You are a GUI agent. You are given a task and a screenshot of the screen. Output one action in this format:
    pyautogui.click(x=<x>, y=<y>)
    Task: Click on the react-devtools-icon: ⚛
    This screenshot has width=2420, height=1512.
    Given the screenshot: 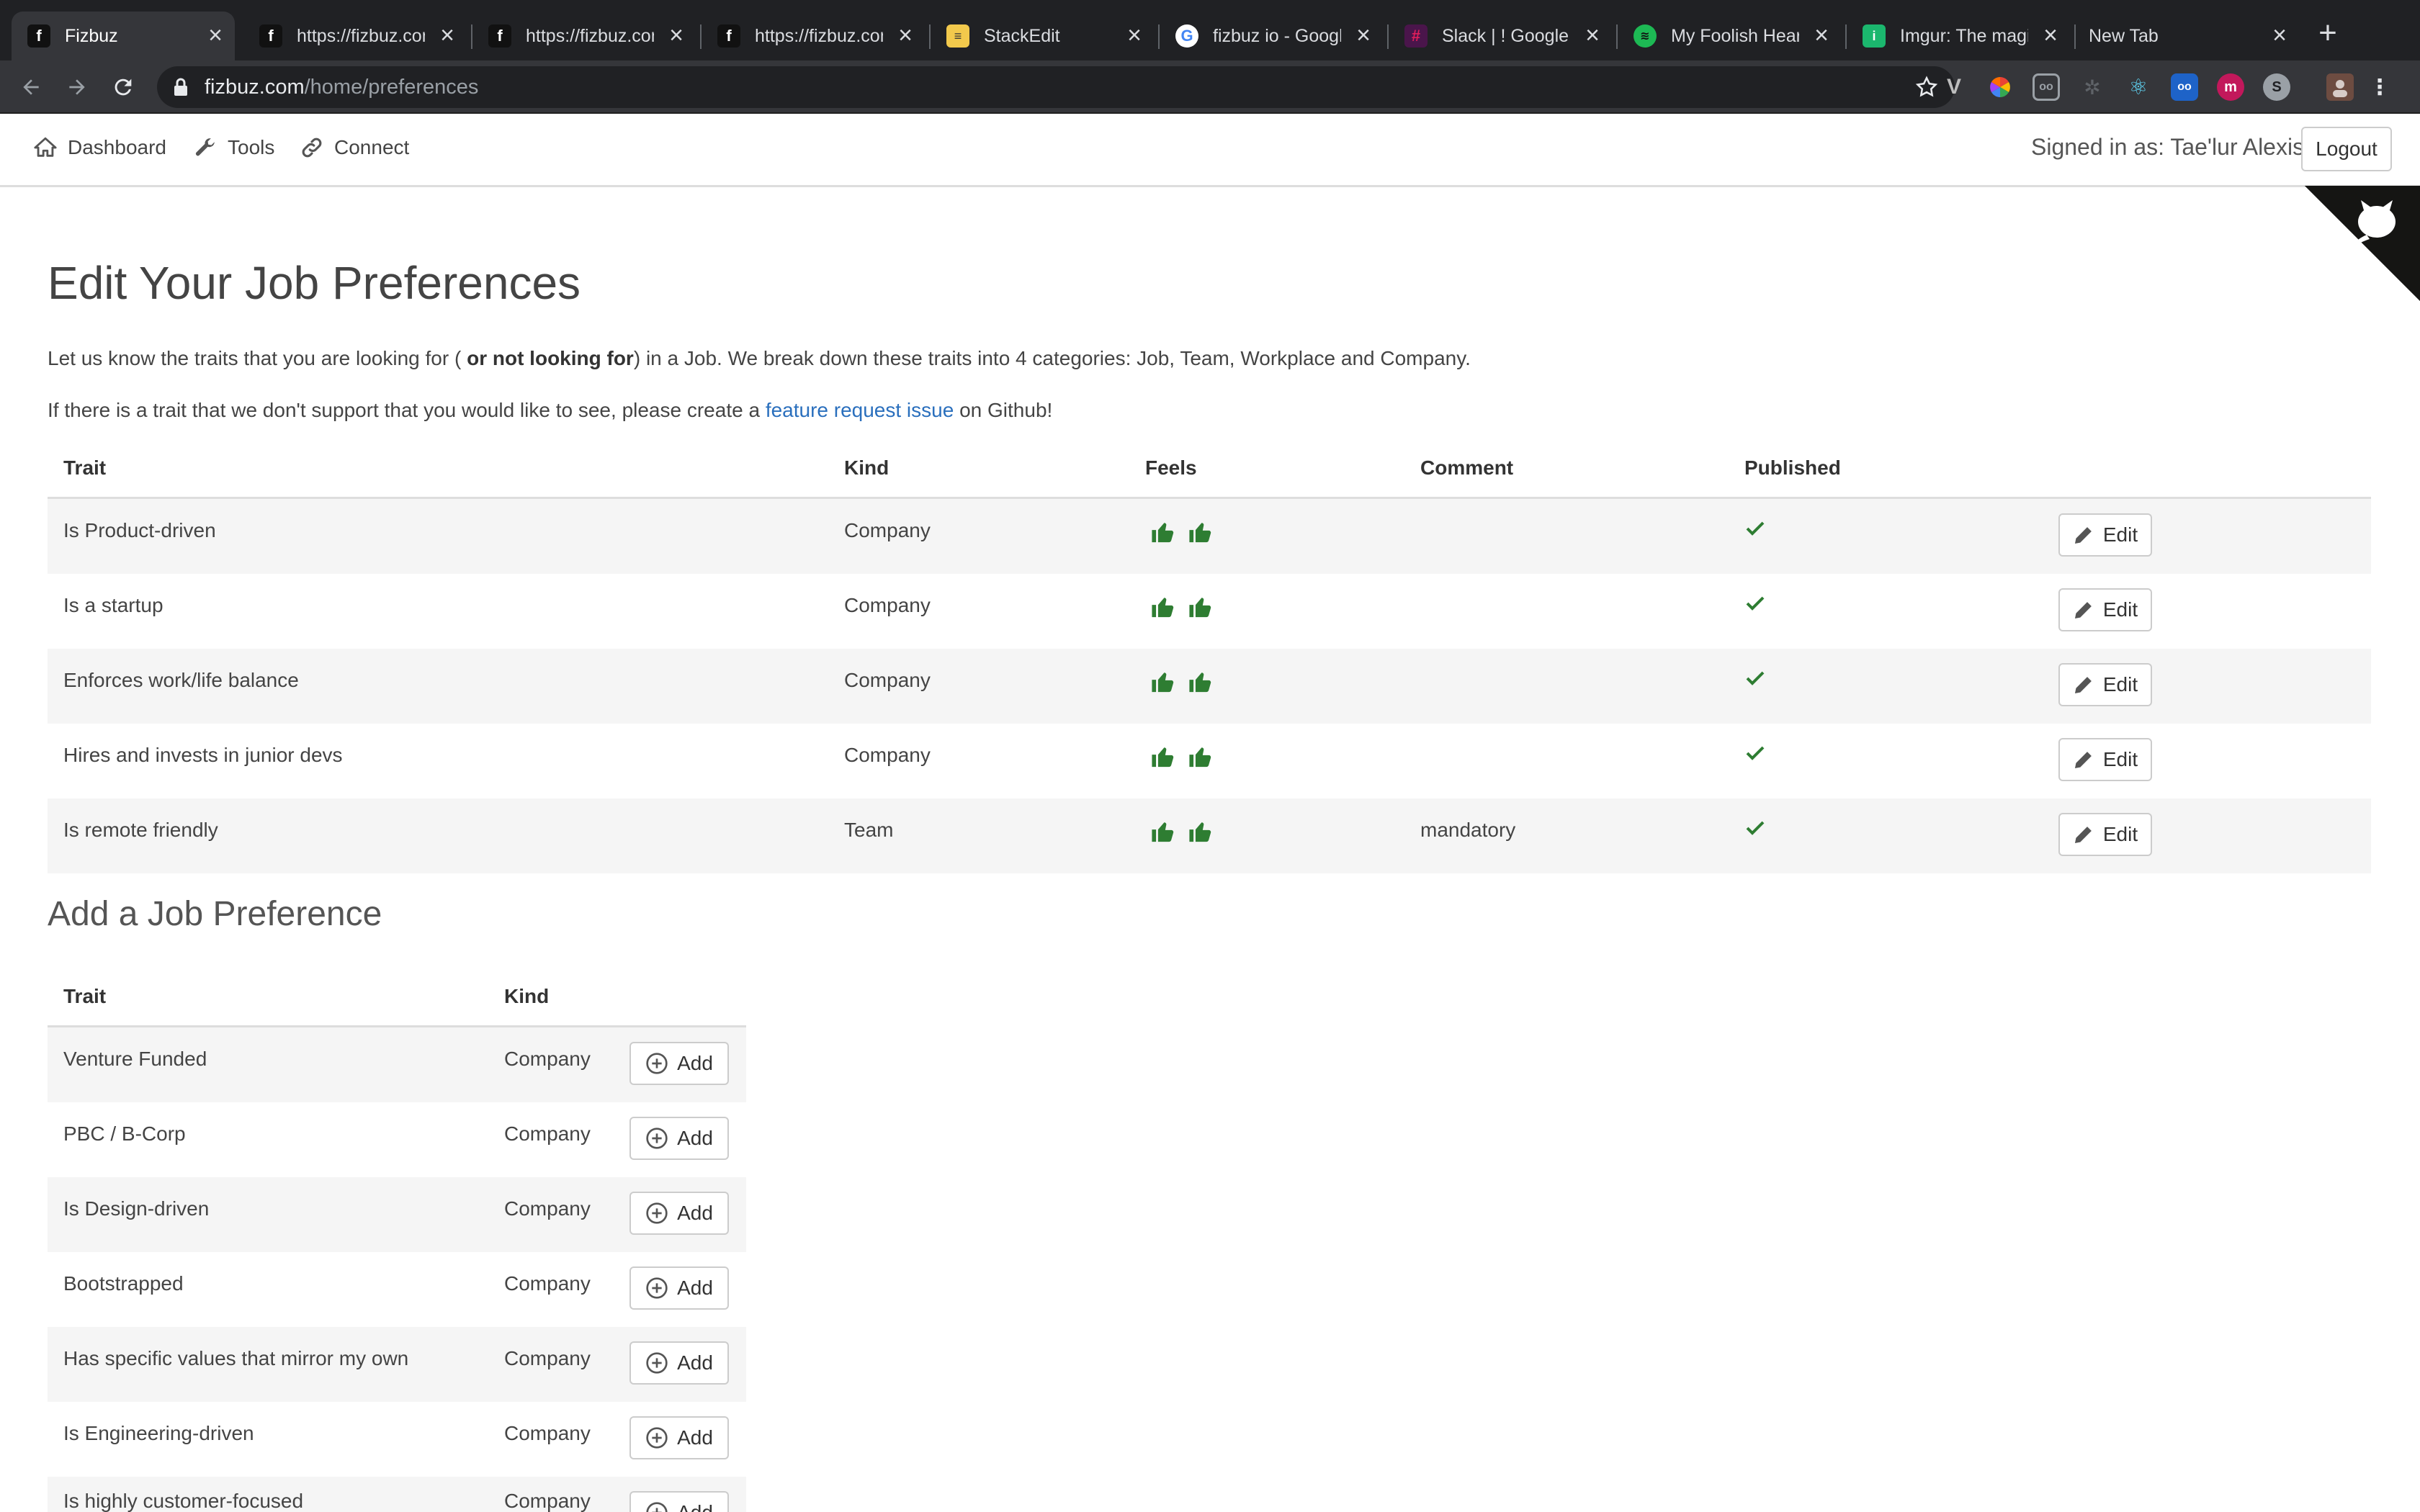 What is the action you would take?
    pyautogui.click(x=2138, y=87)
    